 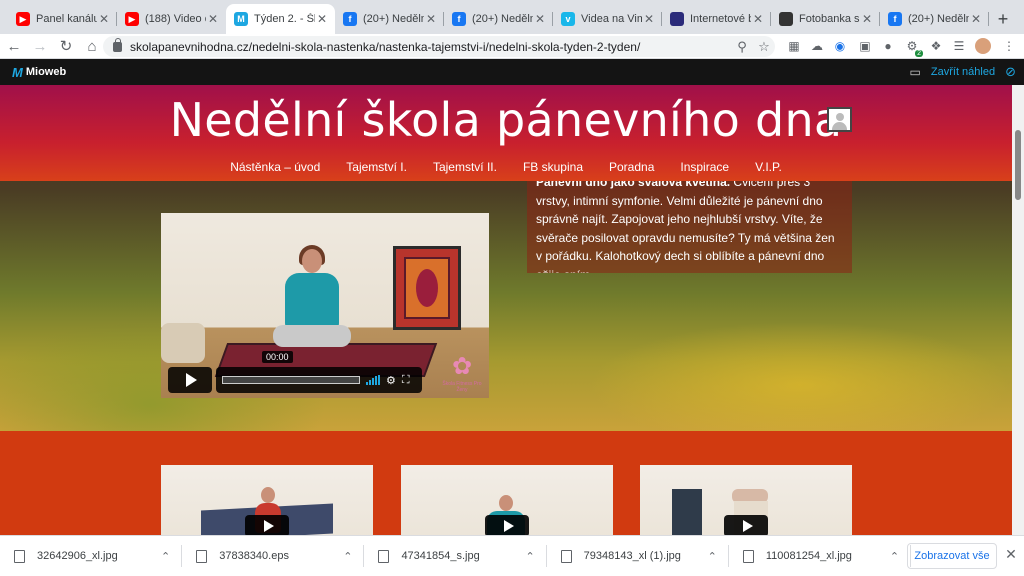 What do you see at coordinates (502, 19) in the screenshot?
I see `tab-title: (20+) Nedělní` at bounding box center [502, 19].